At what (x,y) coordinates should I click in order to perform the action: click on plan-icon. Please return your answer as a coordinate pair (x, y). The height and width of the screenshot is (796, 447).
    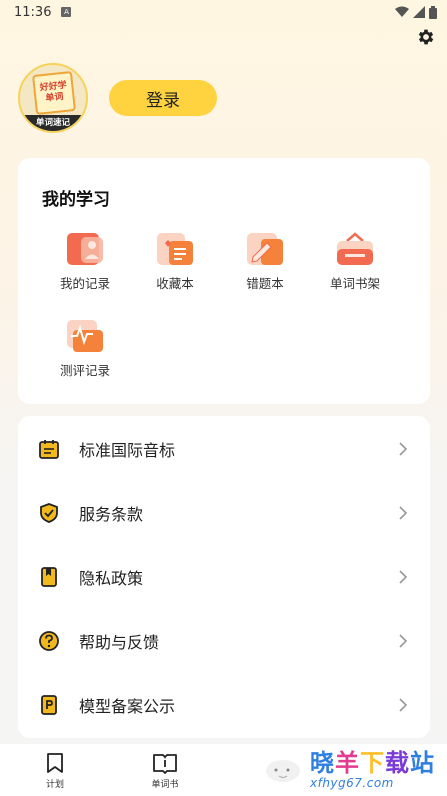
    Looking at the image, I should click on (55, 763).